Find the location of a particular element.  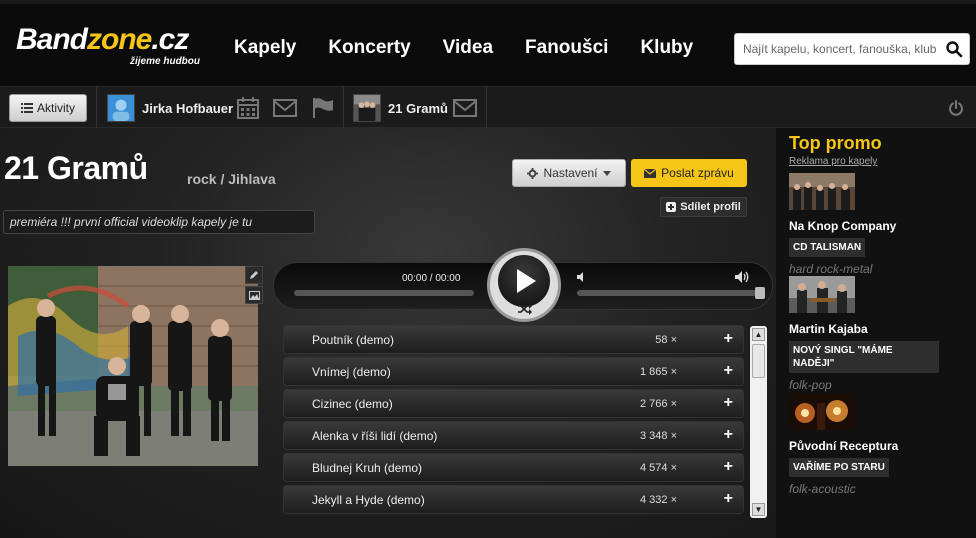

user-avatar is located at coordinates (121, 108).